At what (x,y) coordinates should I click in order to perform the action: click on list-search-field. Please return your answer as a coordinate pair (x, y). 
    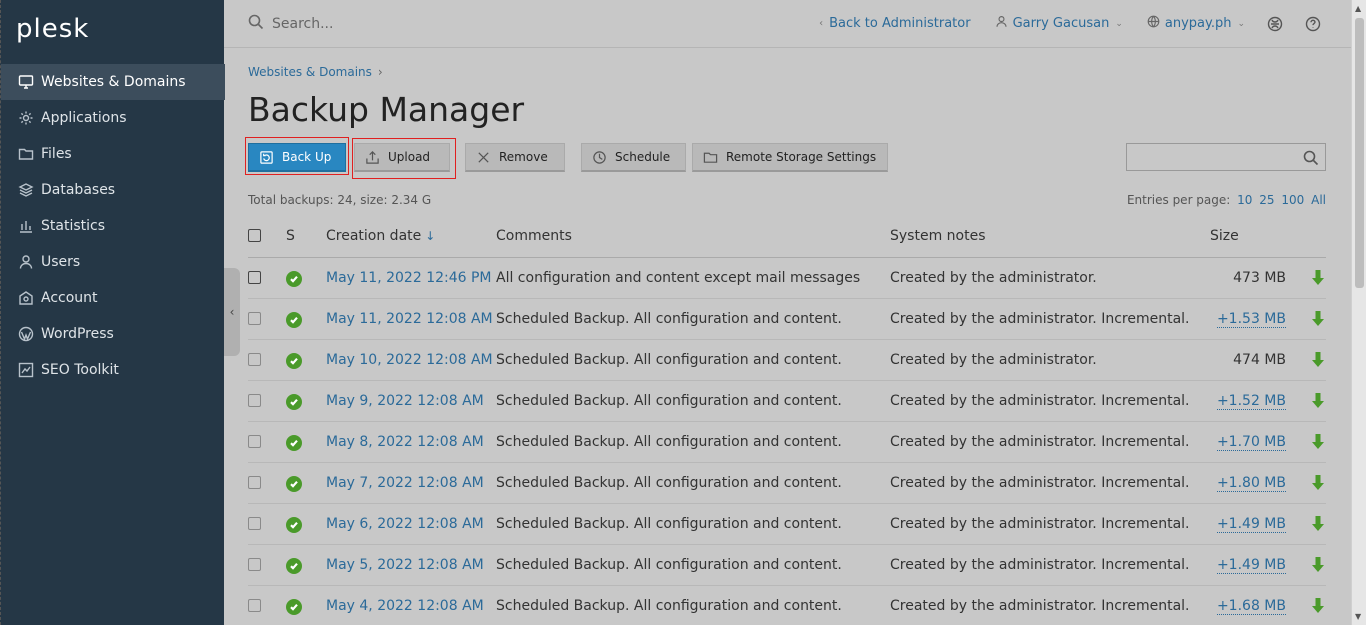
    Looking at the image, I should click on (1226, 157).